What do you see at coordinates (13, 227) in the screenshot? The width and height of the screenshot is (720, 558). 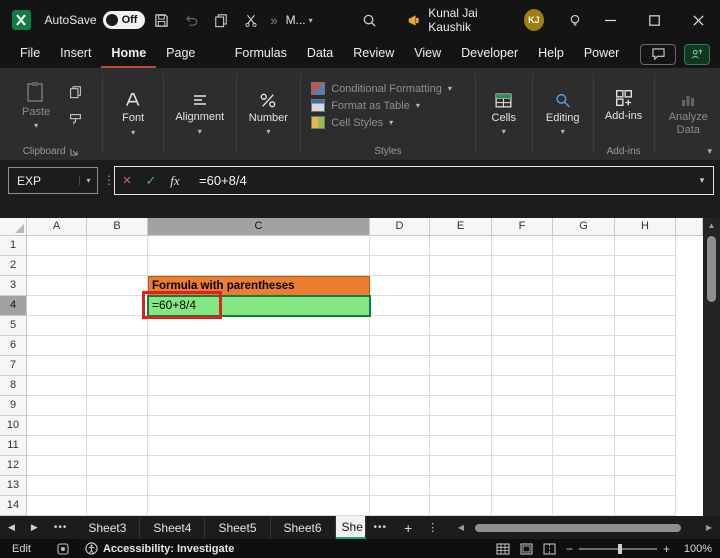 I see `select-all-corner` at bounding box center [13, 227].